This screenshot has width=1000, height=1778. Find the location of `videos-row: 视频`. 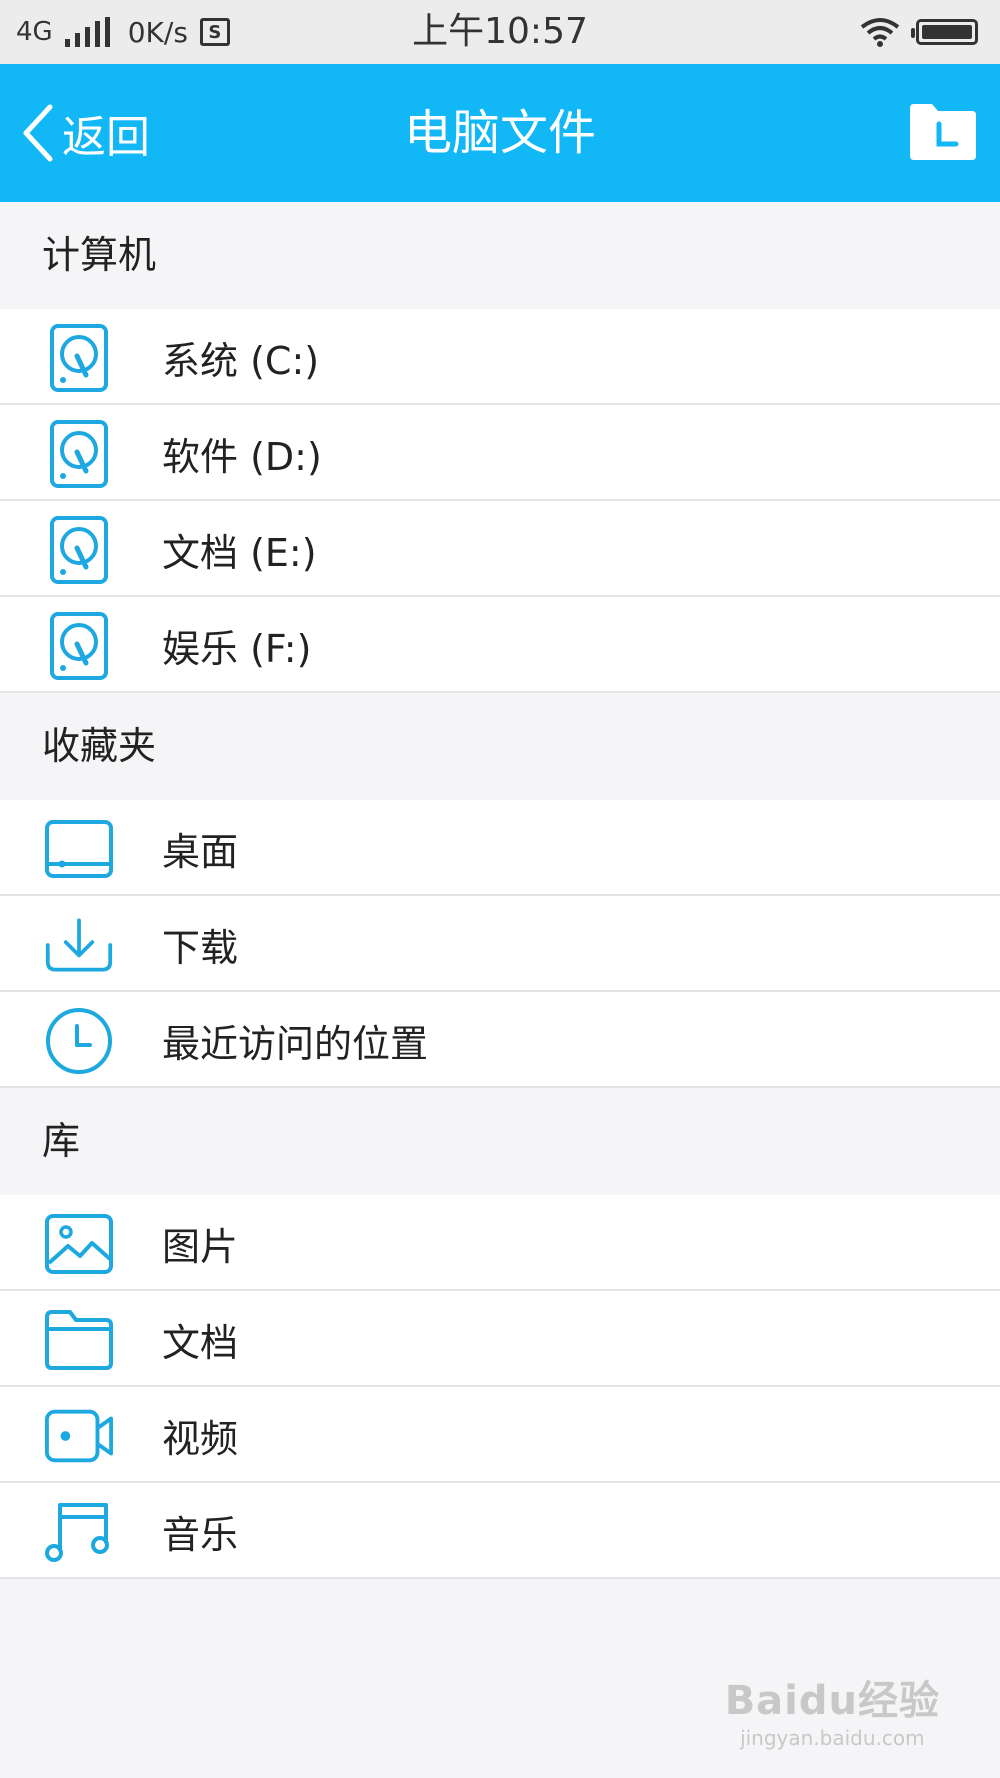

videos-row: 视频 is located at coordinates (500, 1435).